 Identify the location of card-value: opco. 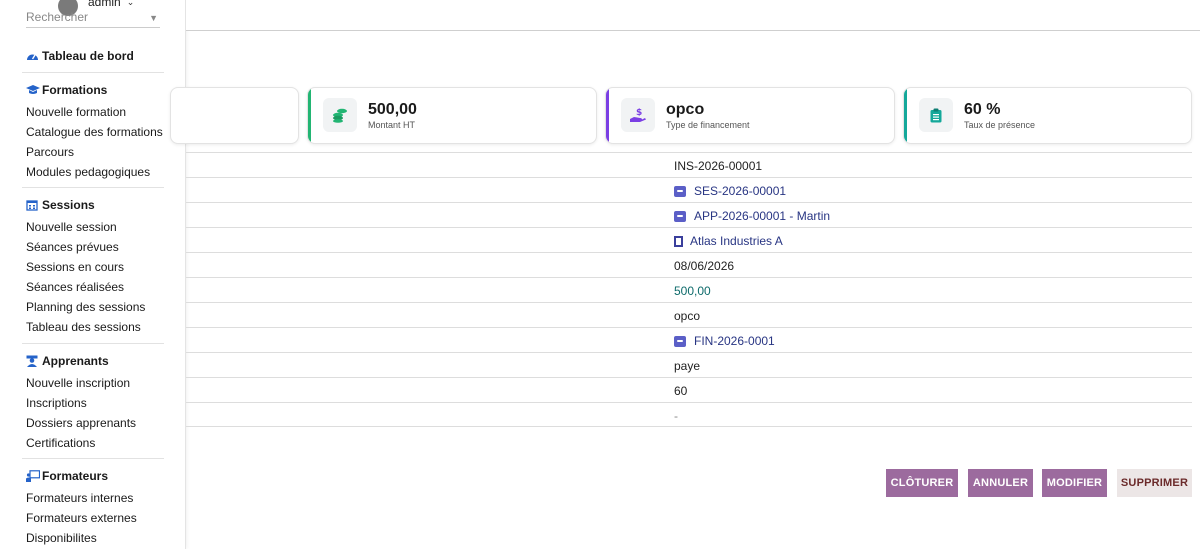
(685, 109).